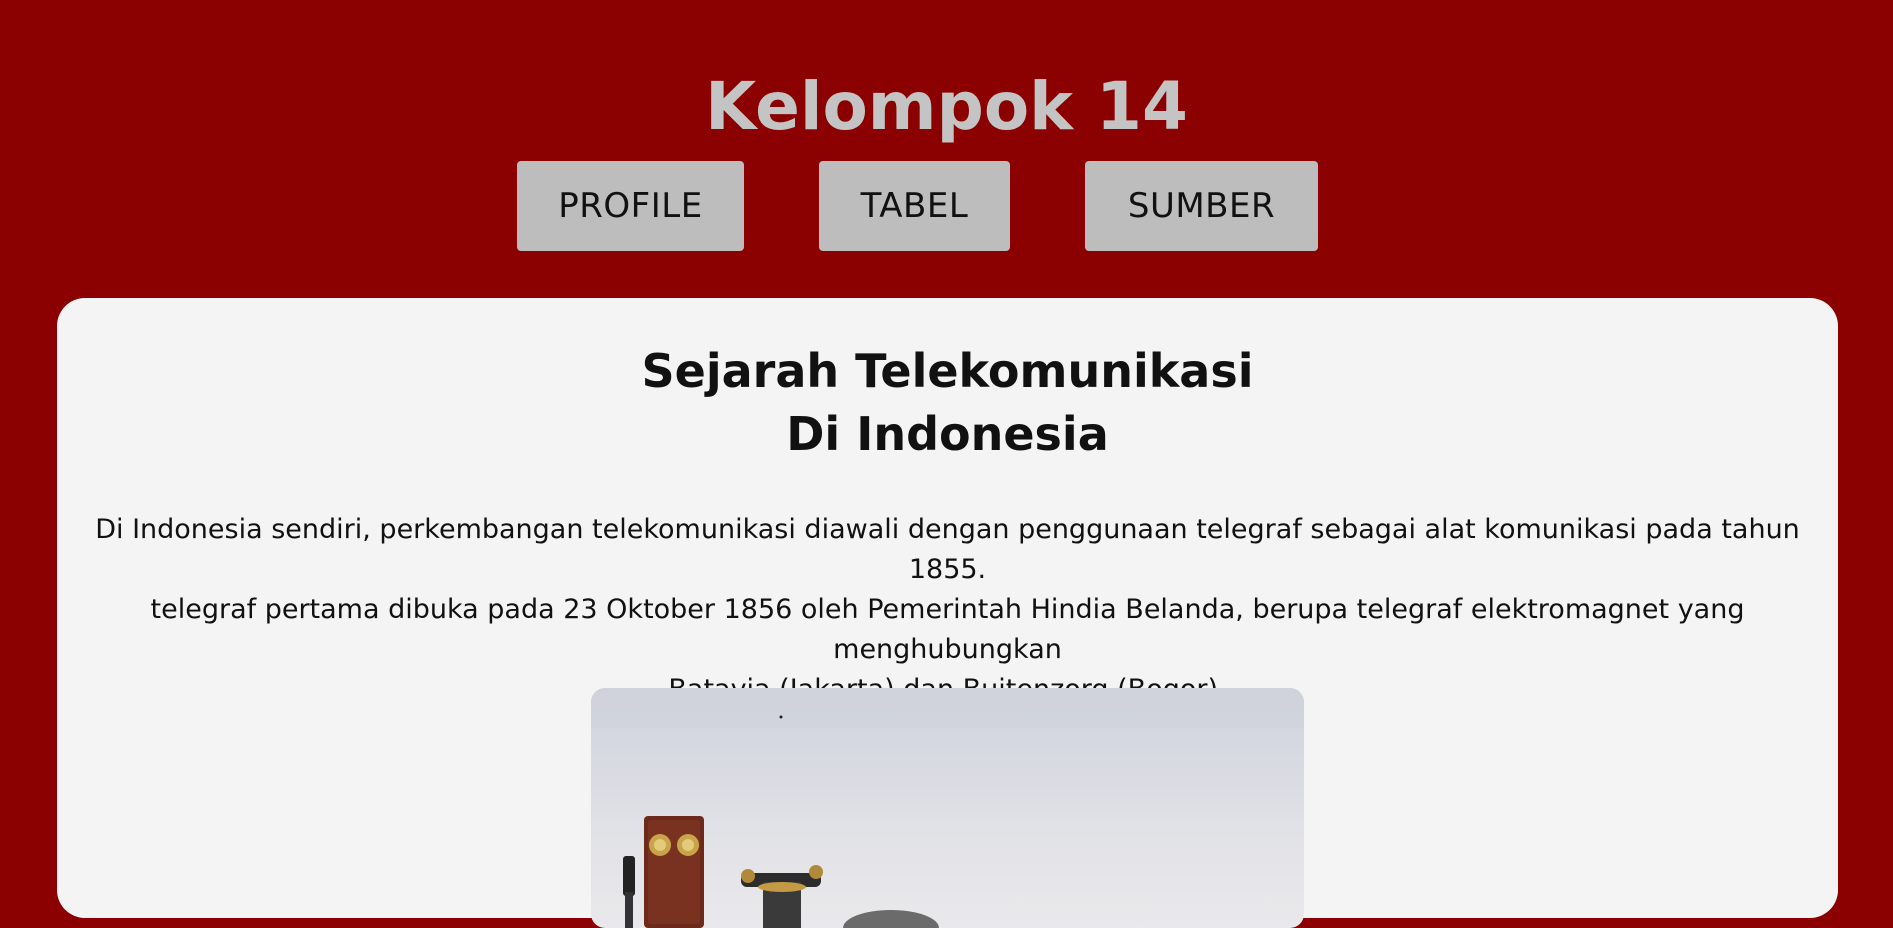 The image size is (1893, 928). Describe the element at coordinates (947, 403) in the screenshot. I see `article-title: Sejarah Telekomunikasi Di Indonesia` at that location.